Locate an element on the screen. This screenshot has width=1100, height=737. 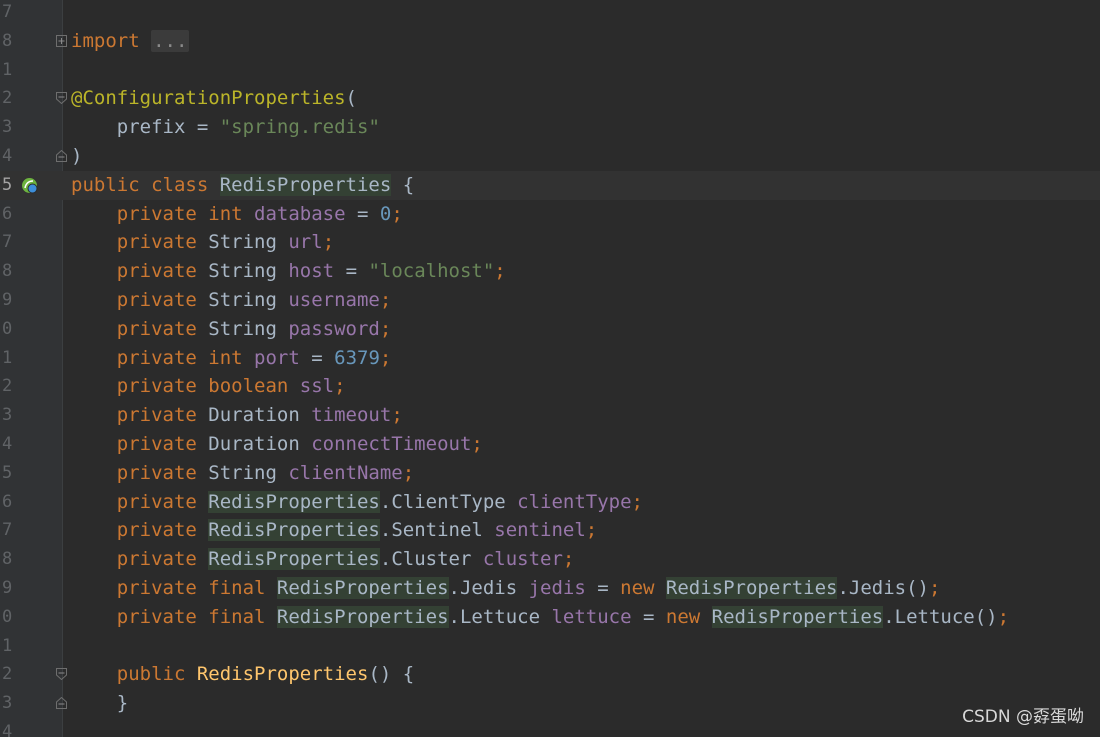
current-code-line: 5 public class RedisProperties { is located at coordinates (550, 185).